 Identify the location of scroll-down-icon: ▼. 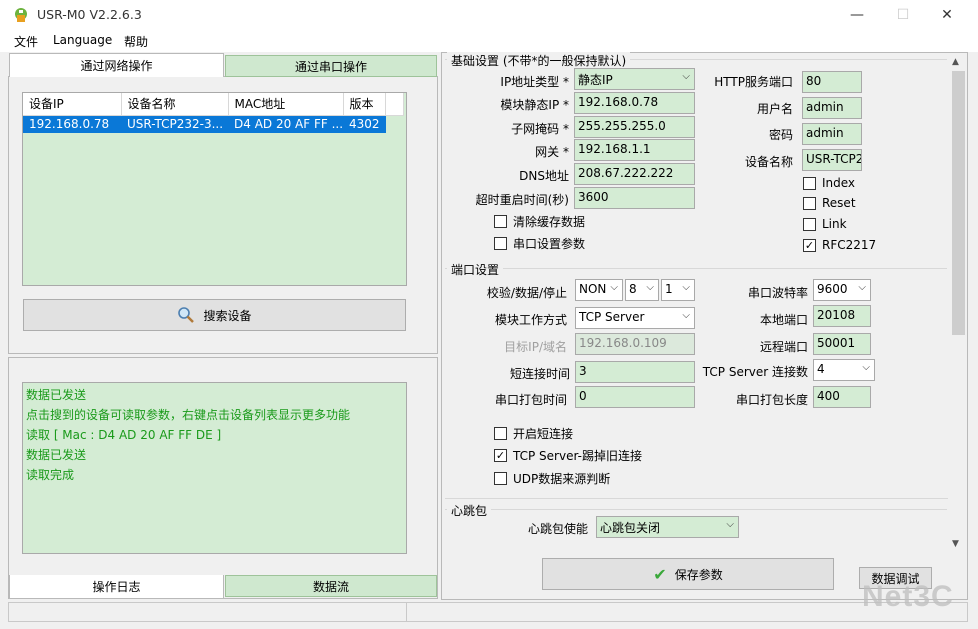
(955, 544).